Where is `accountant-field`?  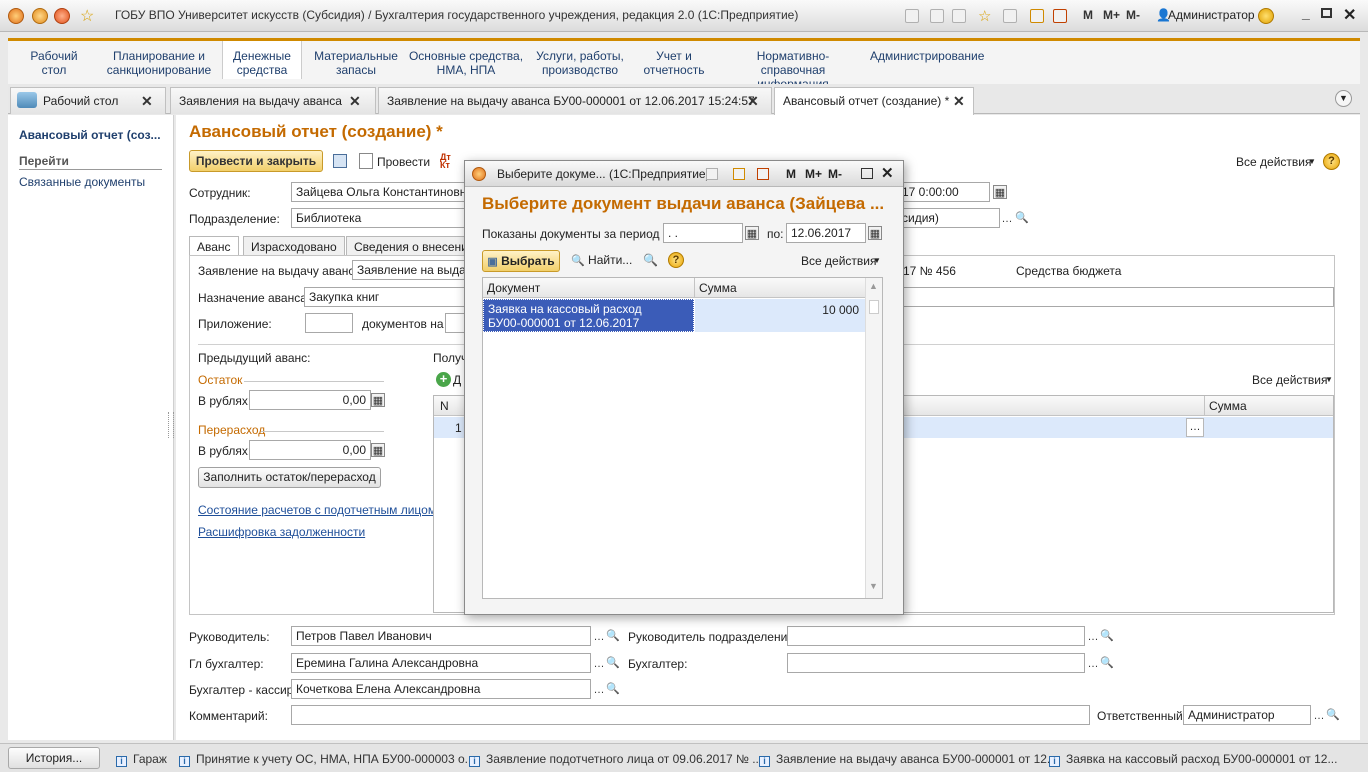
accountant-field is located at coordinates (936, 663).